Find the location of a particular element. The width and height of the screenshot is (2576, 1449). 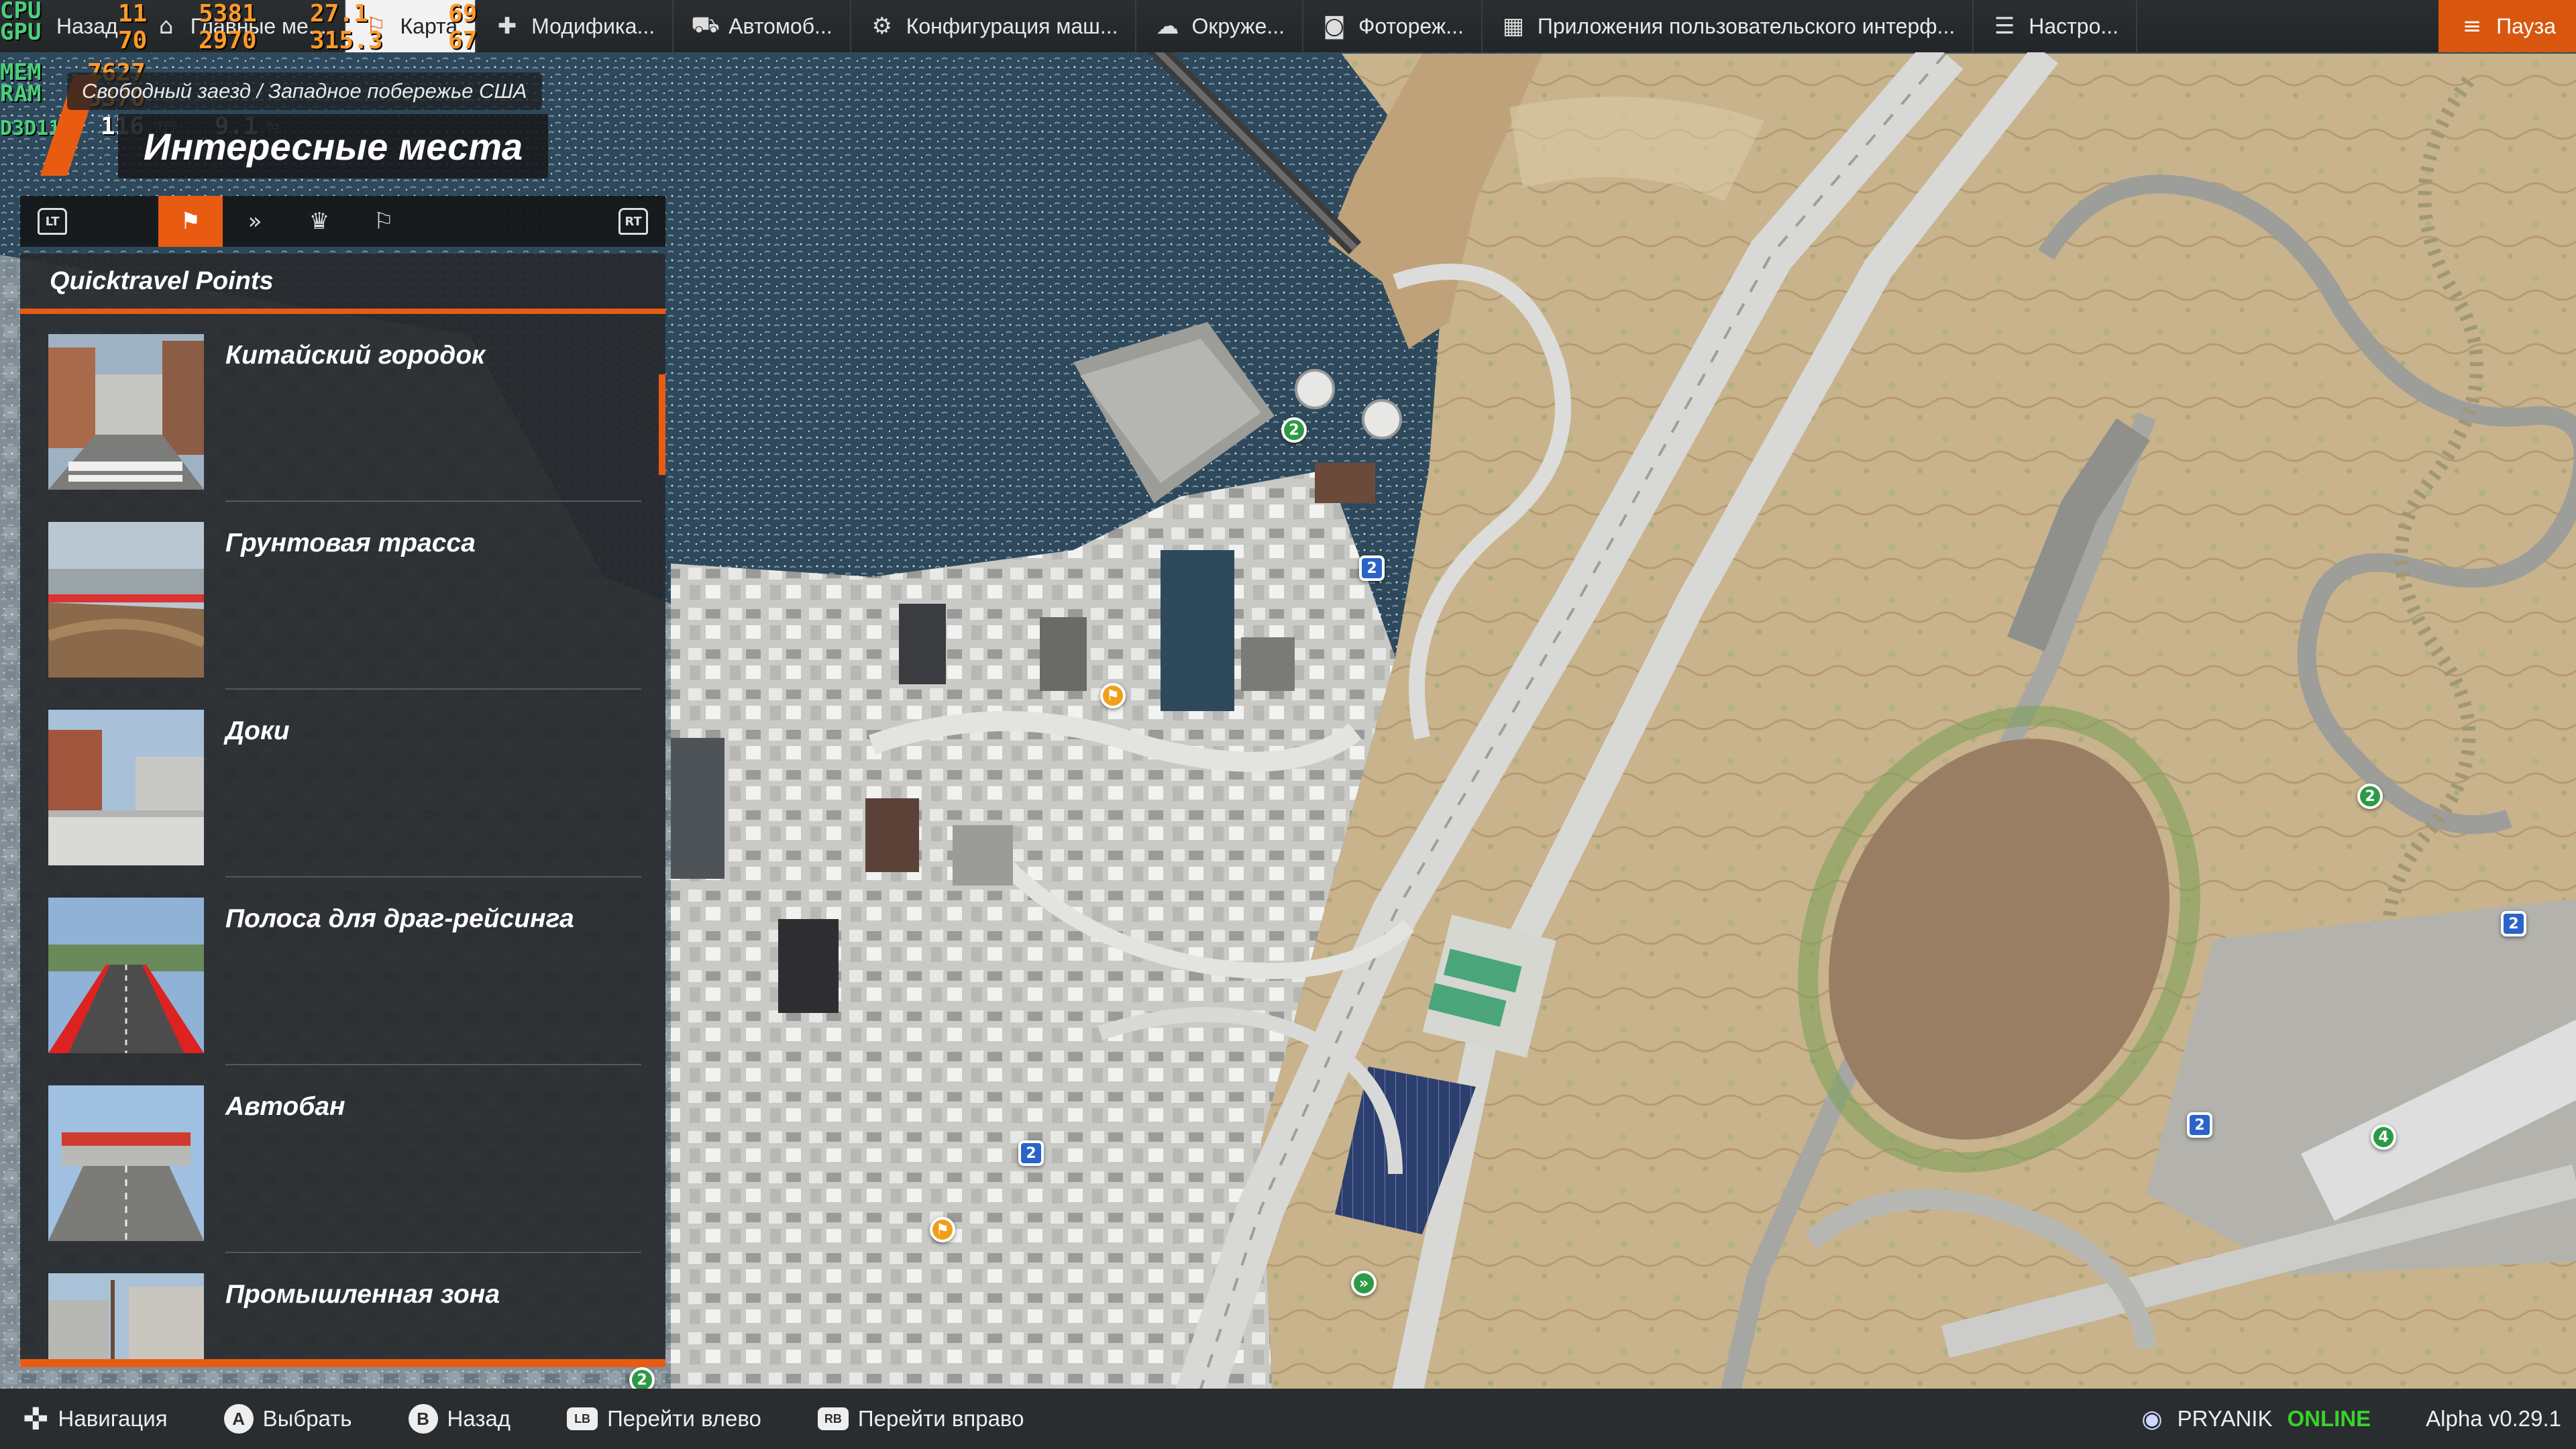

tab-label: Карта is located at coordinates (429, 25).